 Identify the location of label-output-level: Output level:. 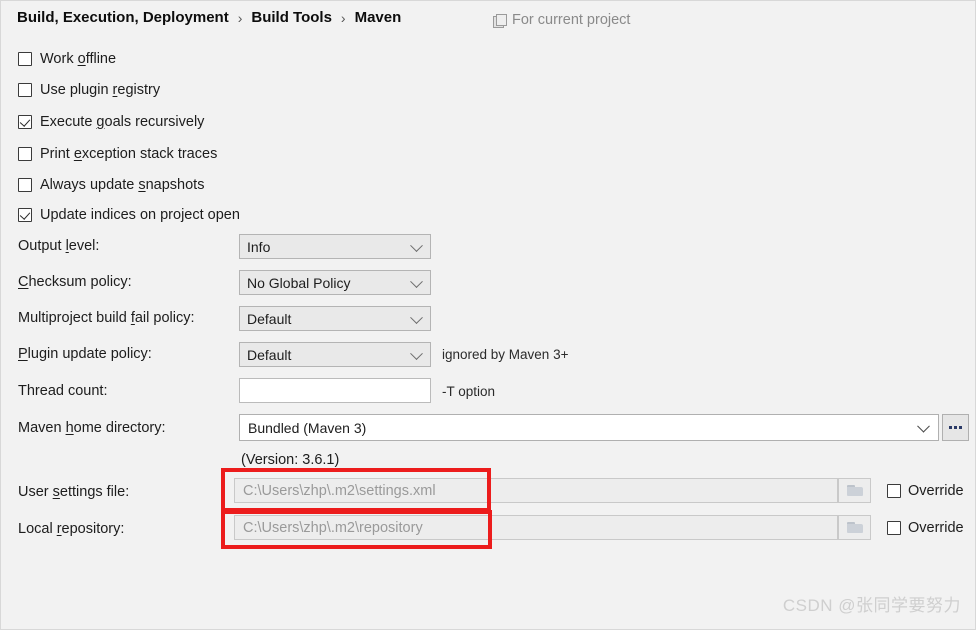
(59, 246).